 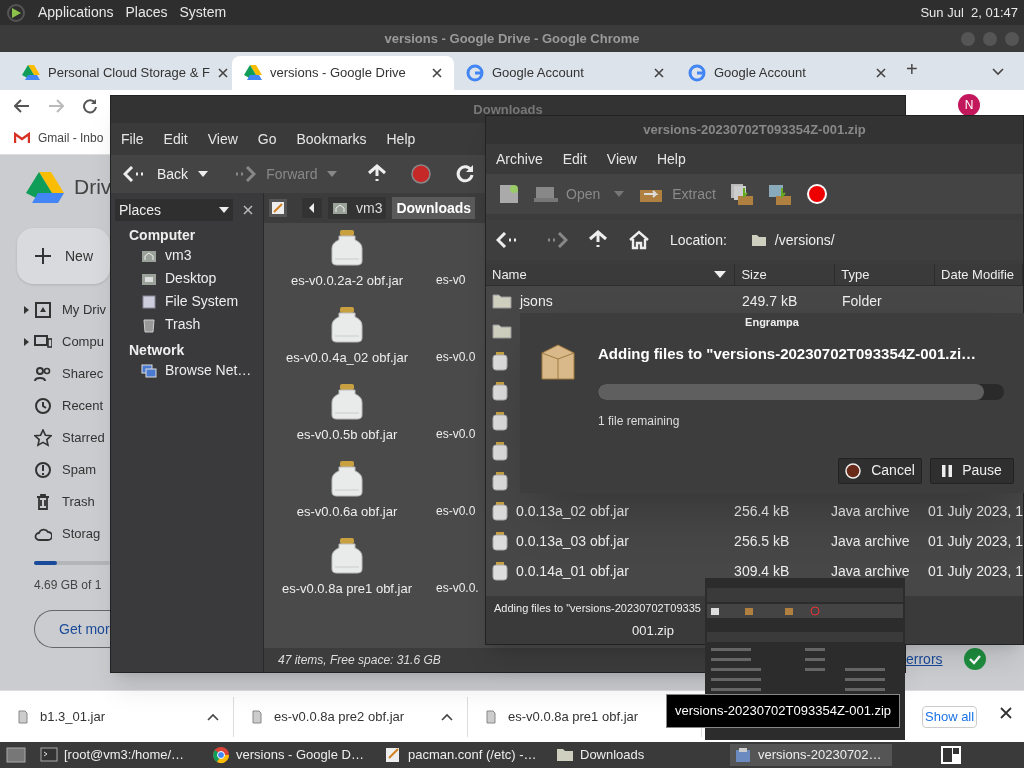 I want to click on panel-menu: Applications, so click(x=76, y=12).